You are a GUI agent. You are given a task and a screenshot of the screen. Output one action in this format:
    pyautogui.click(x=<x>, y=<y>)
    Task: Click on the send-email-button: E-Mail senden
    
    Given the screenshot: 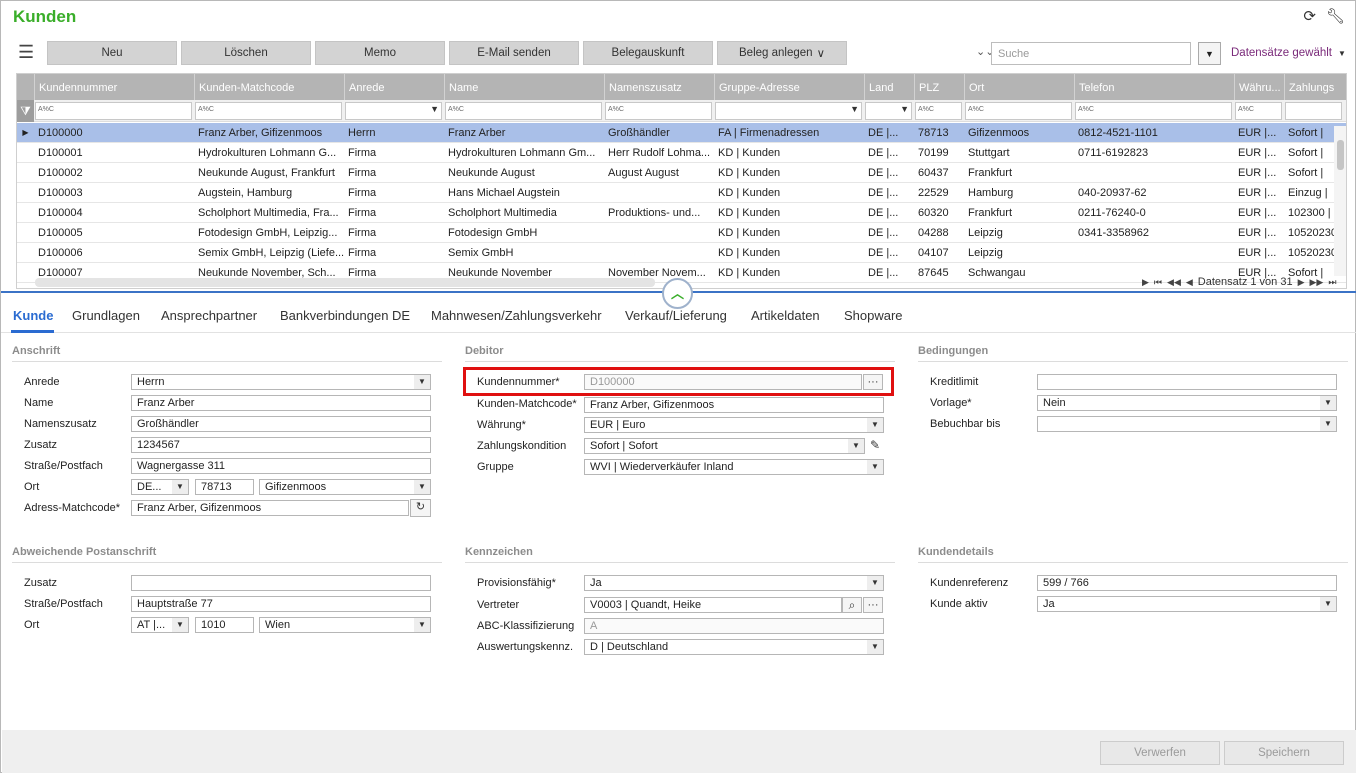 What is the action you would take?
    pyautogui.click(x=514, y=53)
    